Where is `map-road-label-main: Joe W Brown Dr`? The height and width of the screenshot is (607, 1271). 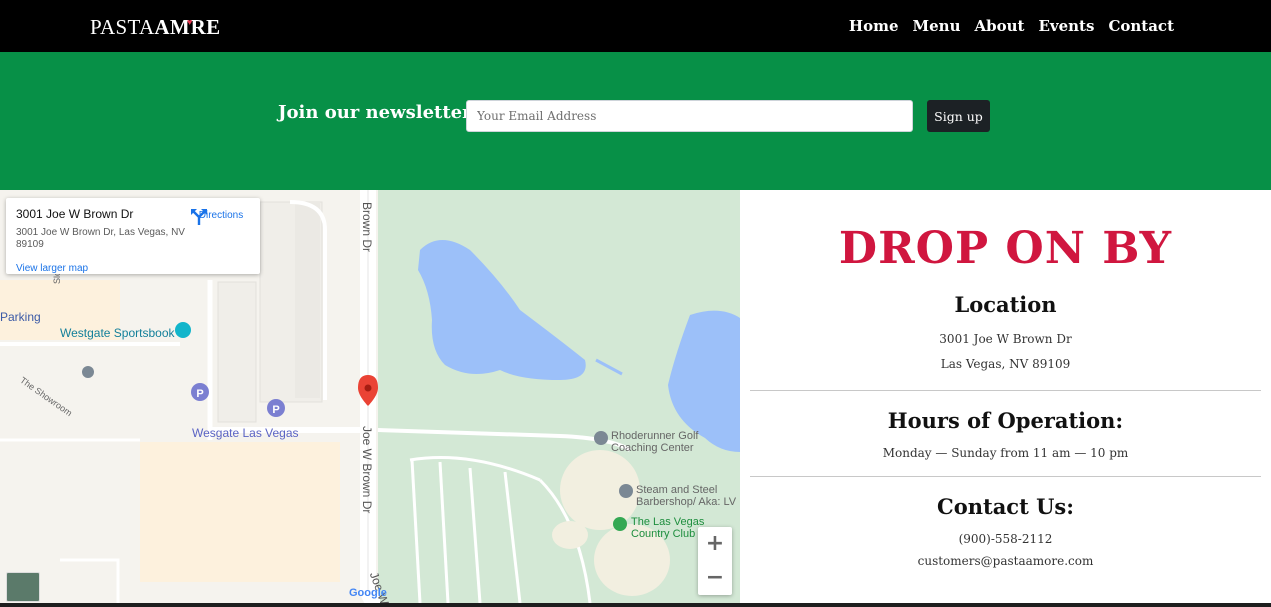 map-road-label-main: Joe W Brown Dr is located at coordinates (367, 470).